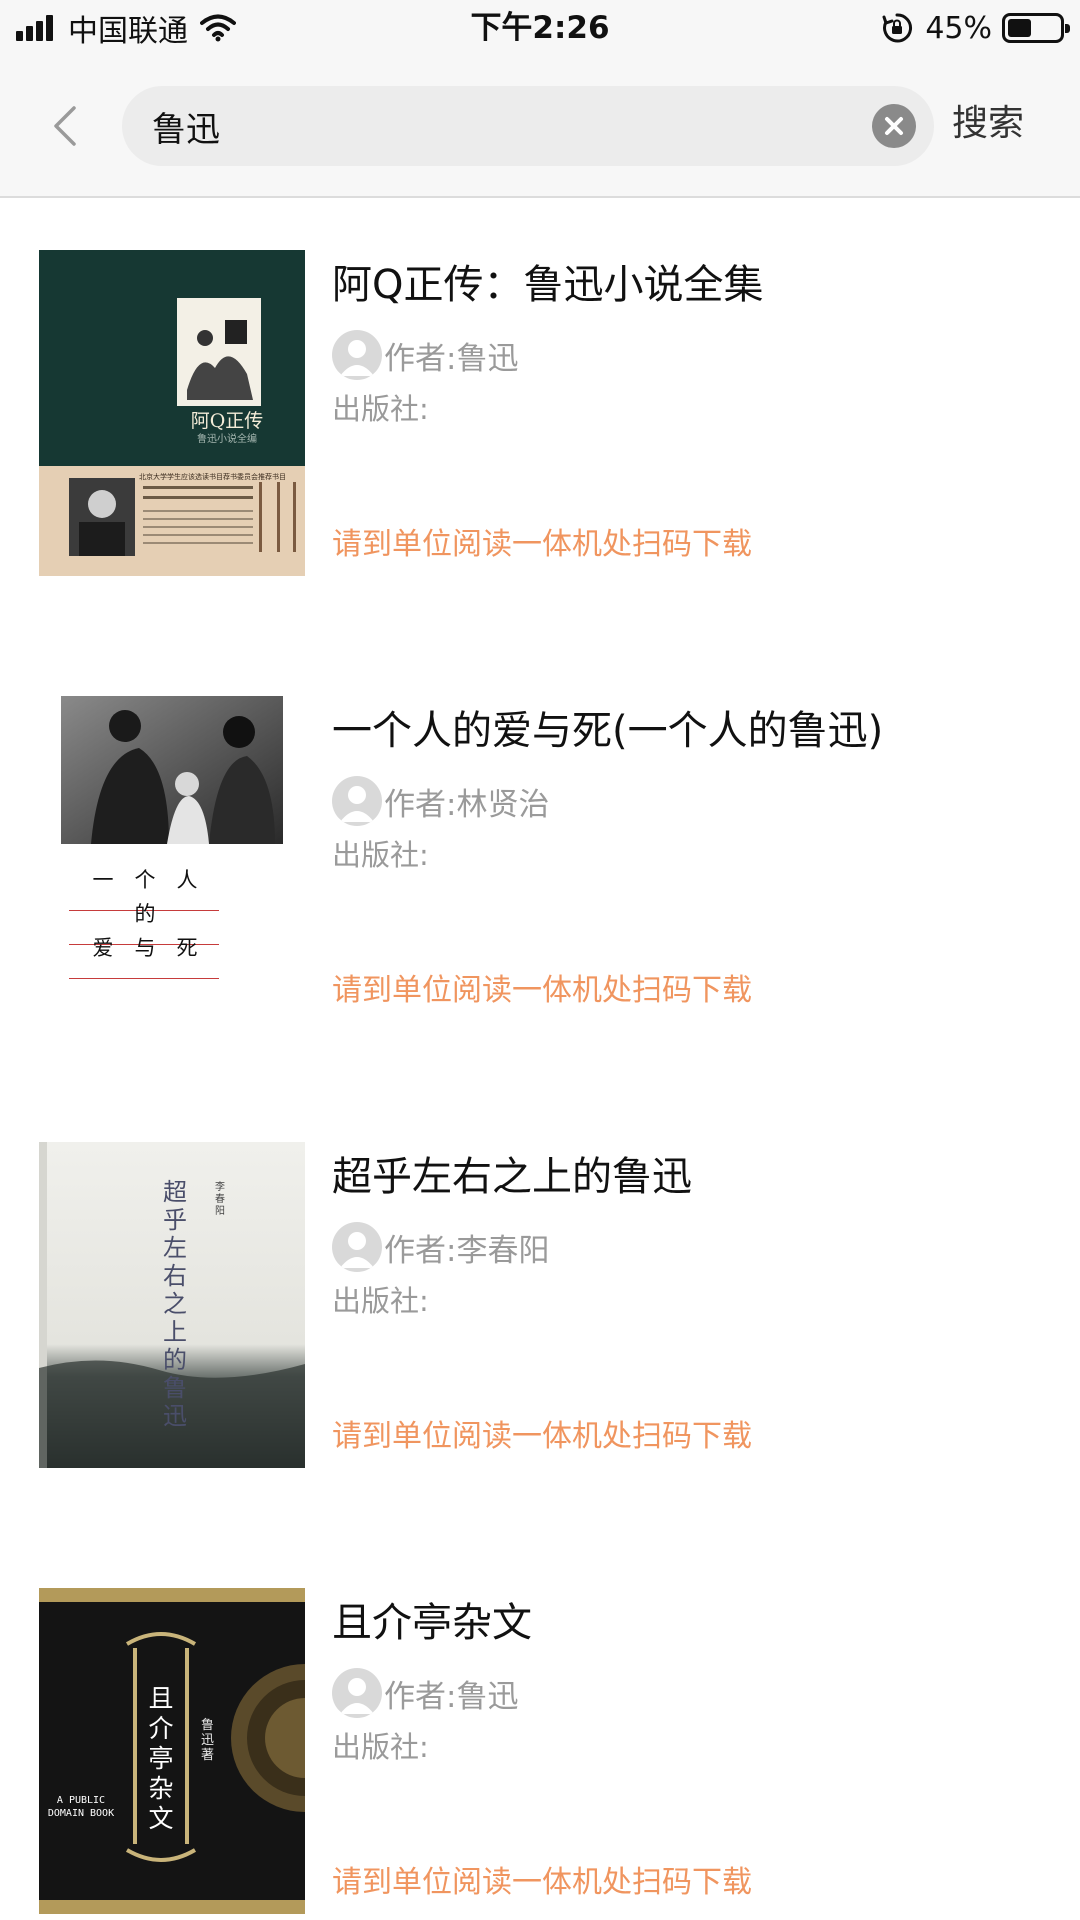  I want to click on clear-search-button, so click(894, 126).